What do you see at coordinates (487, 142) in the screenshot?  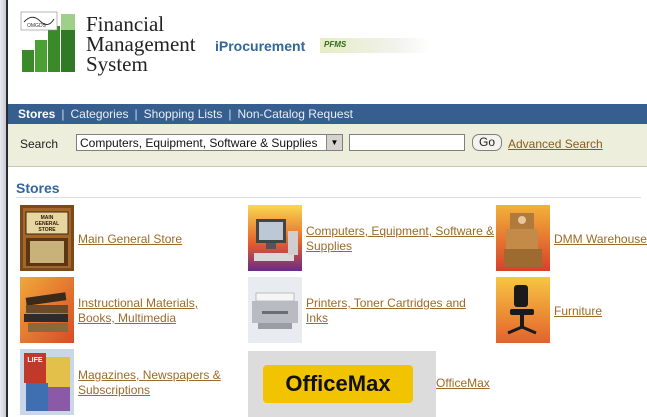 I see `go-button: Go` at bounding box center [487, 142].